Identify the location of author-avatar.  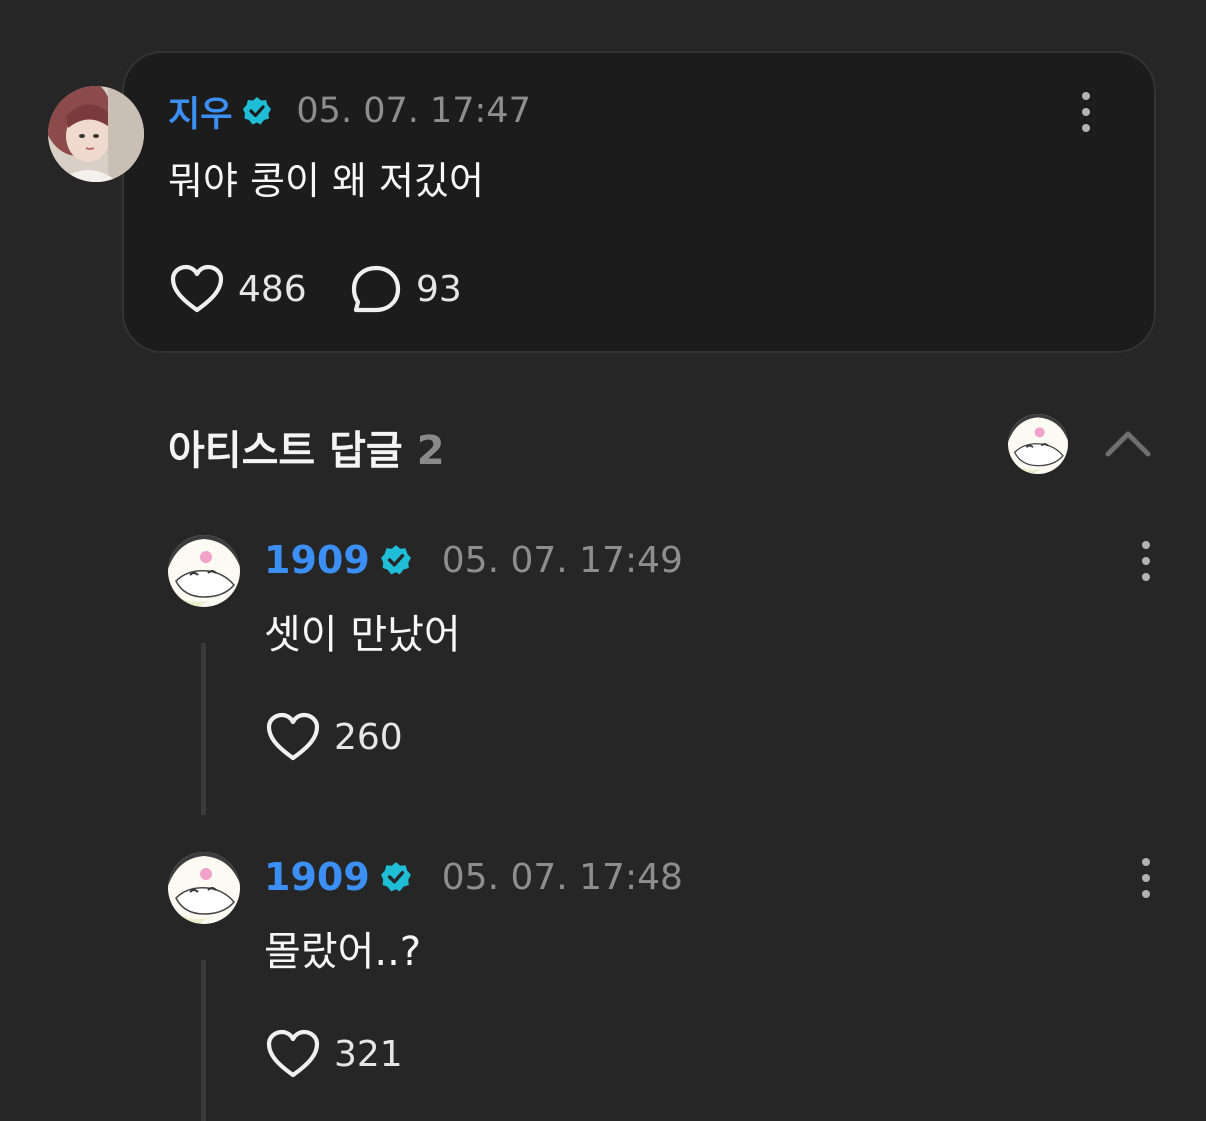
(96, 134).